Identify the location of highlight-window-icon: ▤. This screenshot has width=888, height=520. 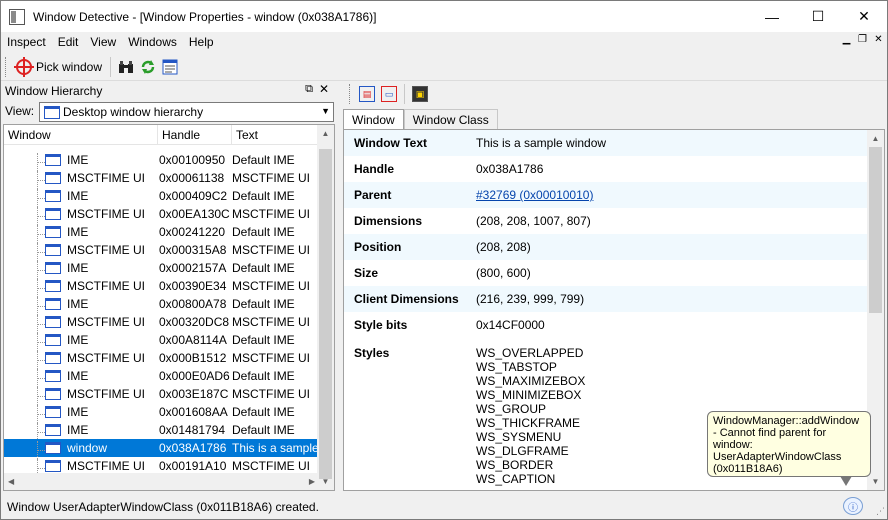
(367, 94).